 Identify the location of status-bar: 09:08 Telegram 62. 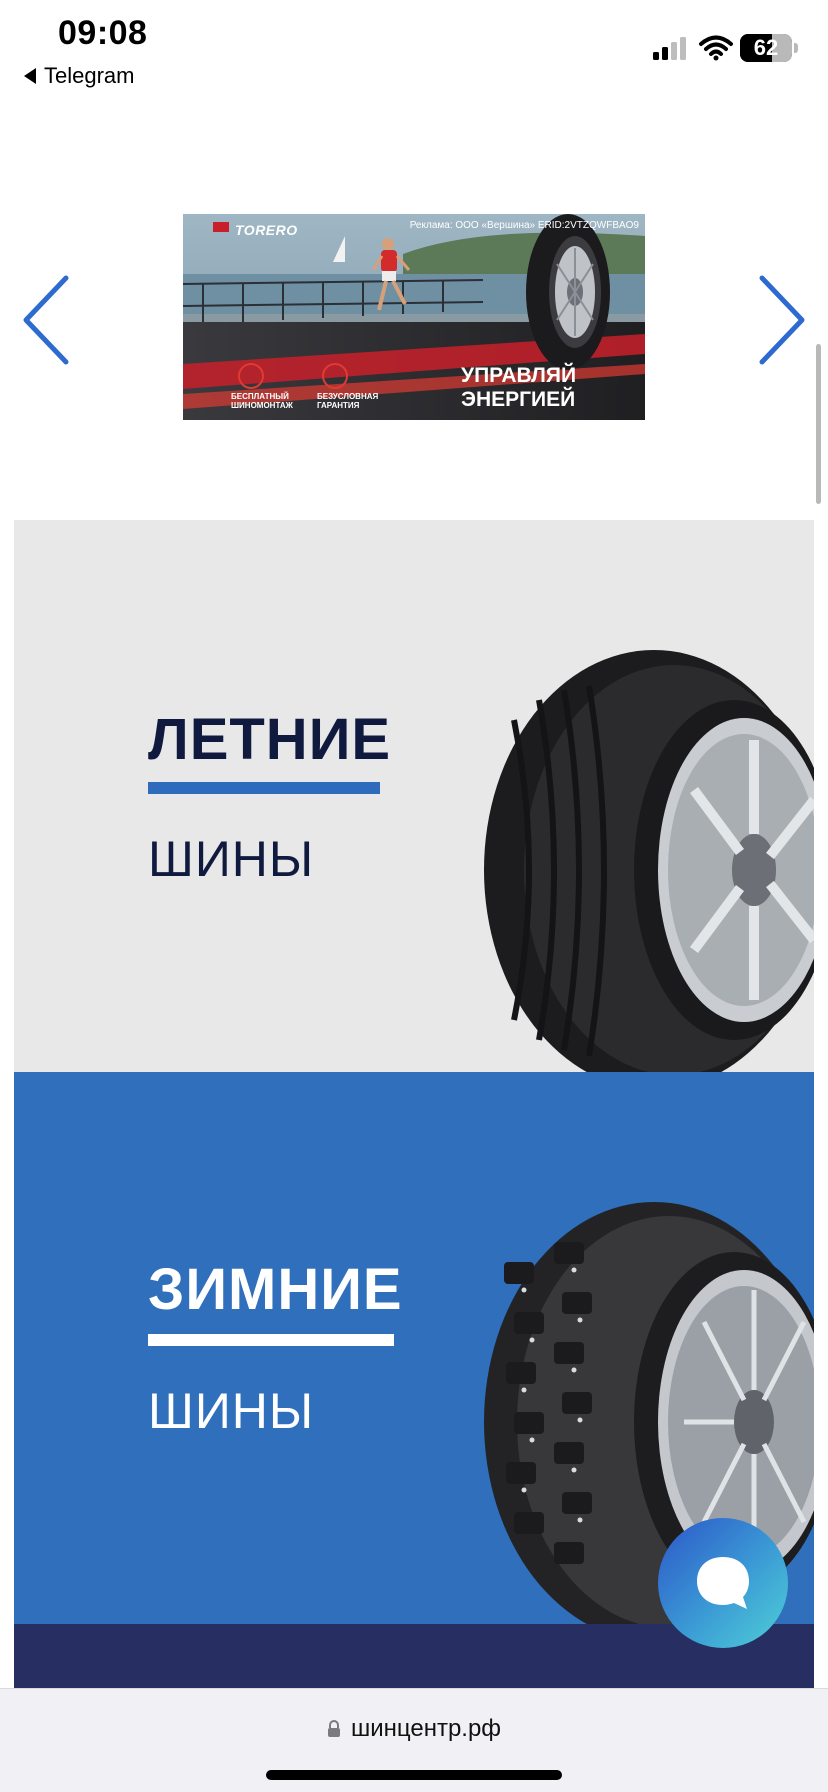
(414, 50).